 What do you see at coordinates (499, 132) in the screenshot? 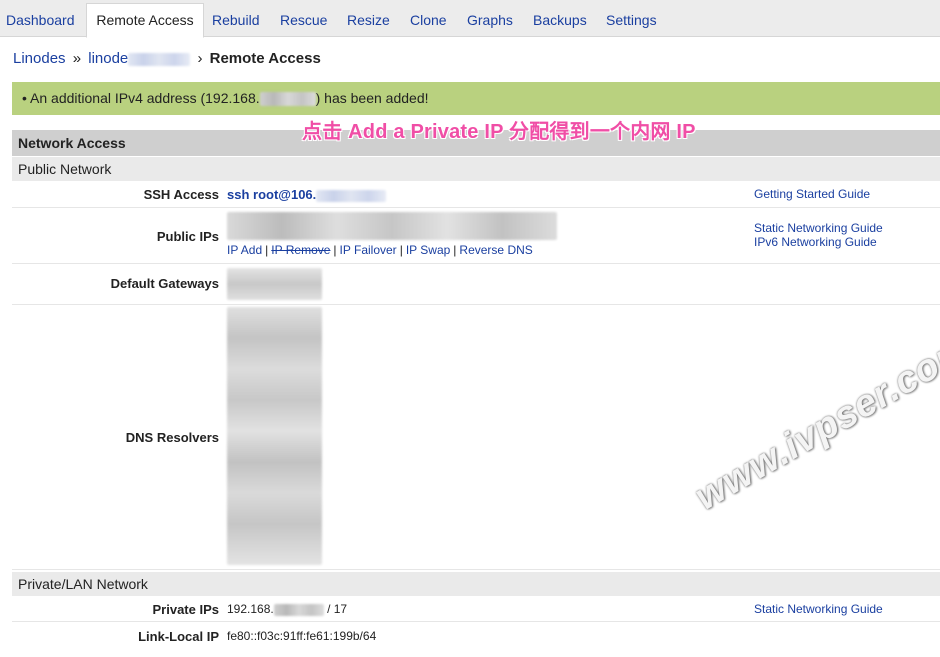
I see `annotation-text: 点击 Add a Private IP 分配得到一个内网 IP` at bounding box center [499, 132].